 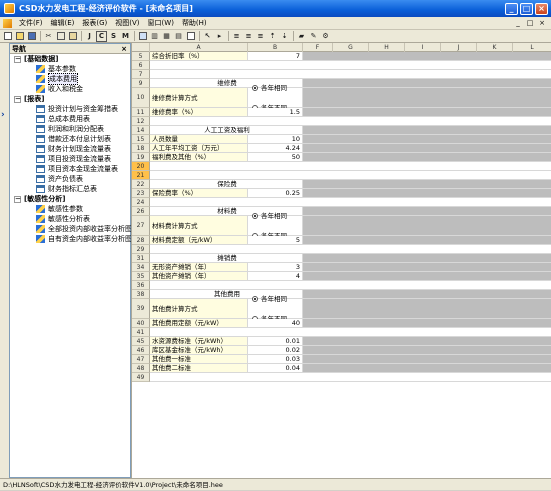 I want to click on cell-label: 保险费率（%）, so click(x=199, y=193).